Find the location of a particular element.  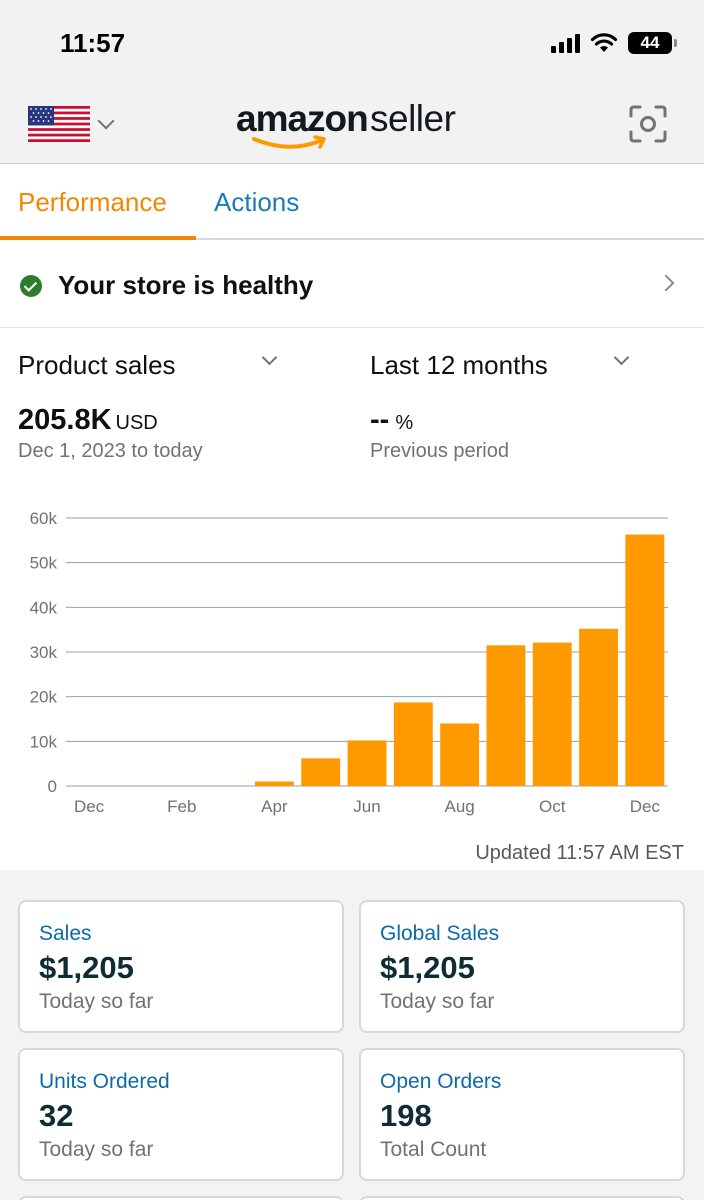

status-icons: 44 is located at coordinates (614, 43).